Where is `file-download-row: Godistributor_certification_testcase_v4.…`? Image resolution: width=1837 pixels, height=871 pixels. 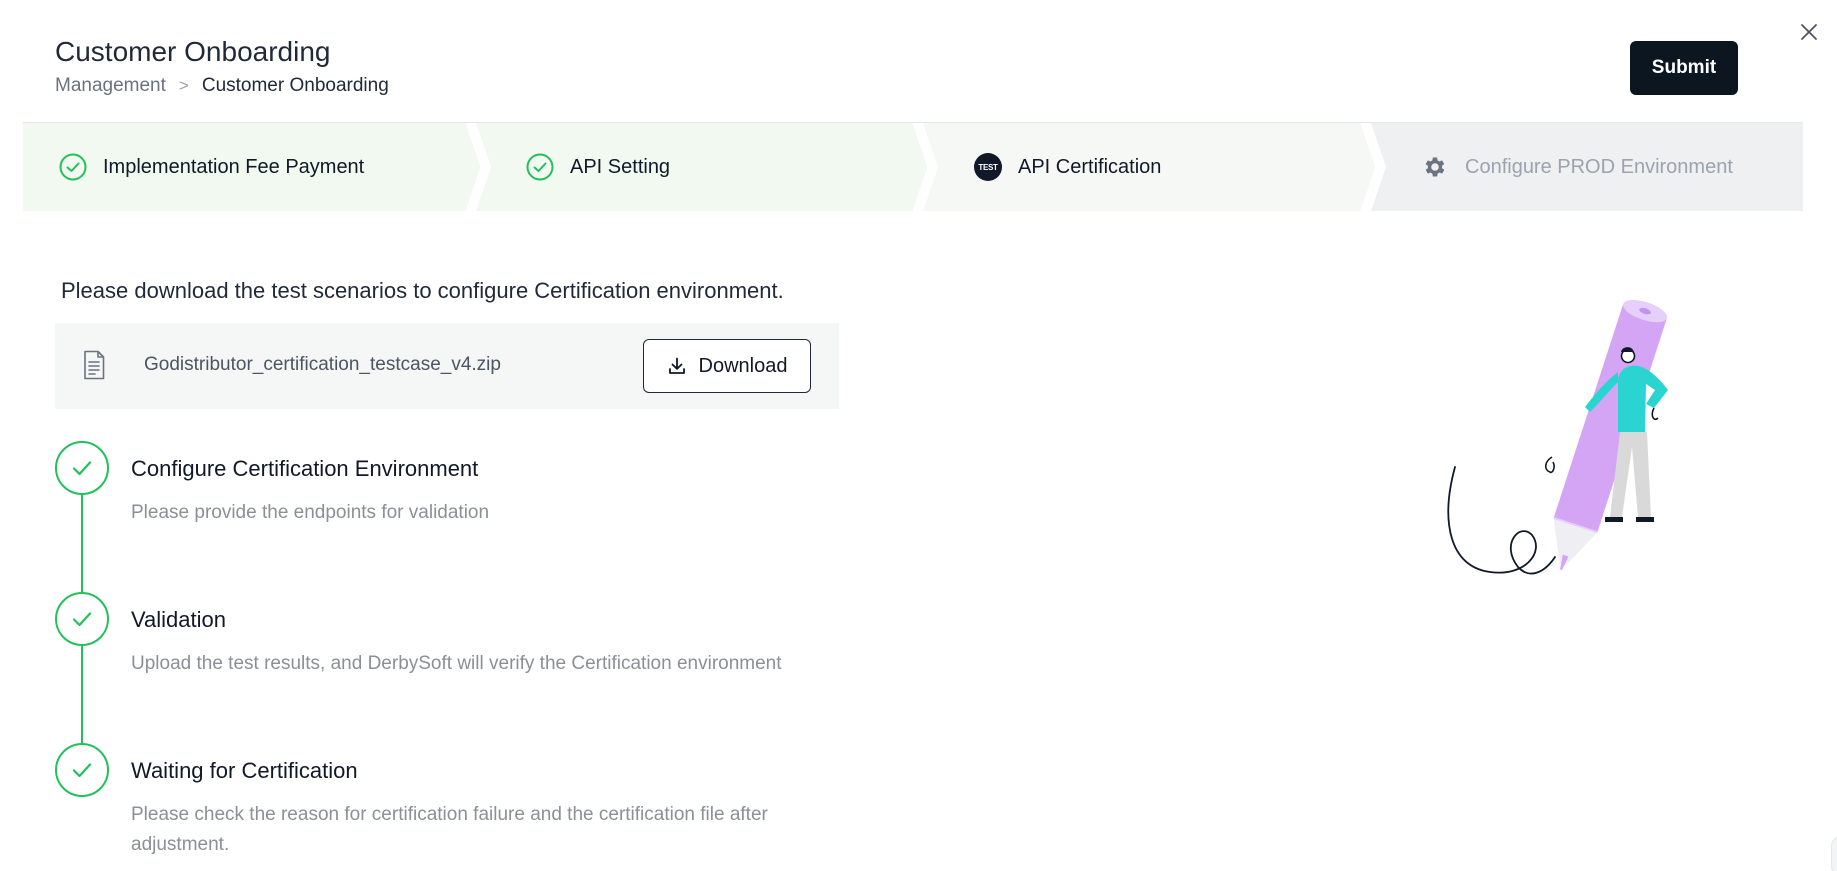 file-download-row: Godistributor_certification_testcase_v4.… is located at coordinates (447, 366).